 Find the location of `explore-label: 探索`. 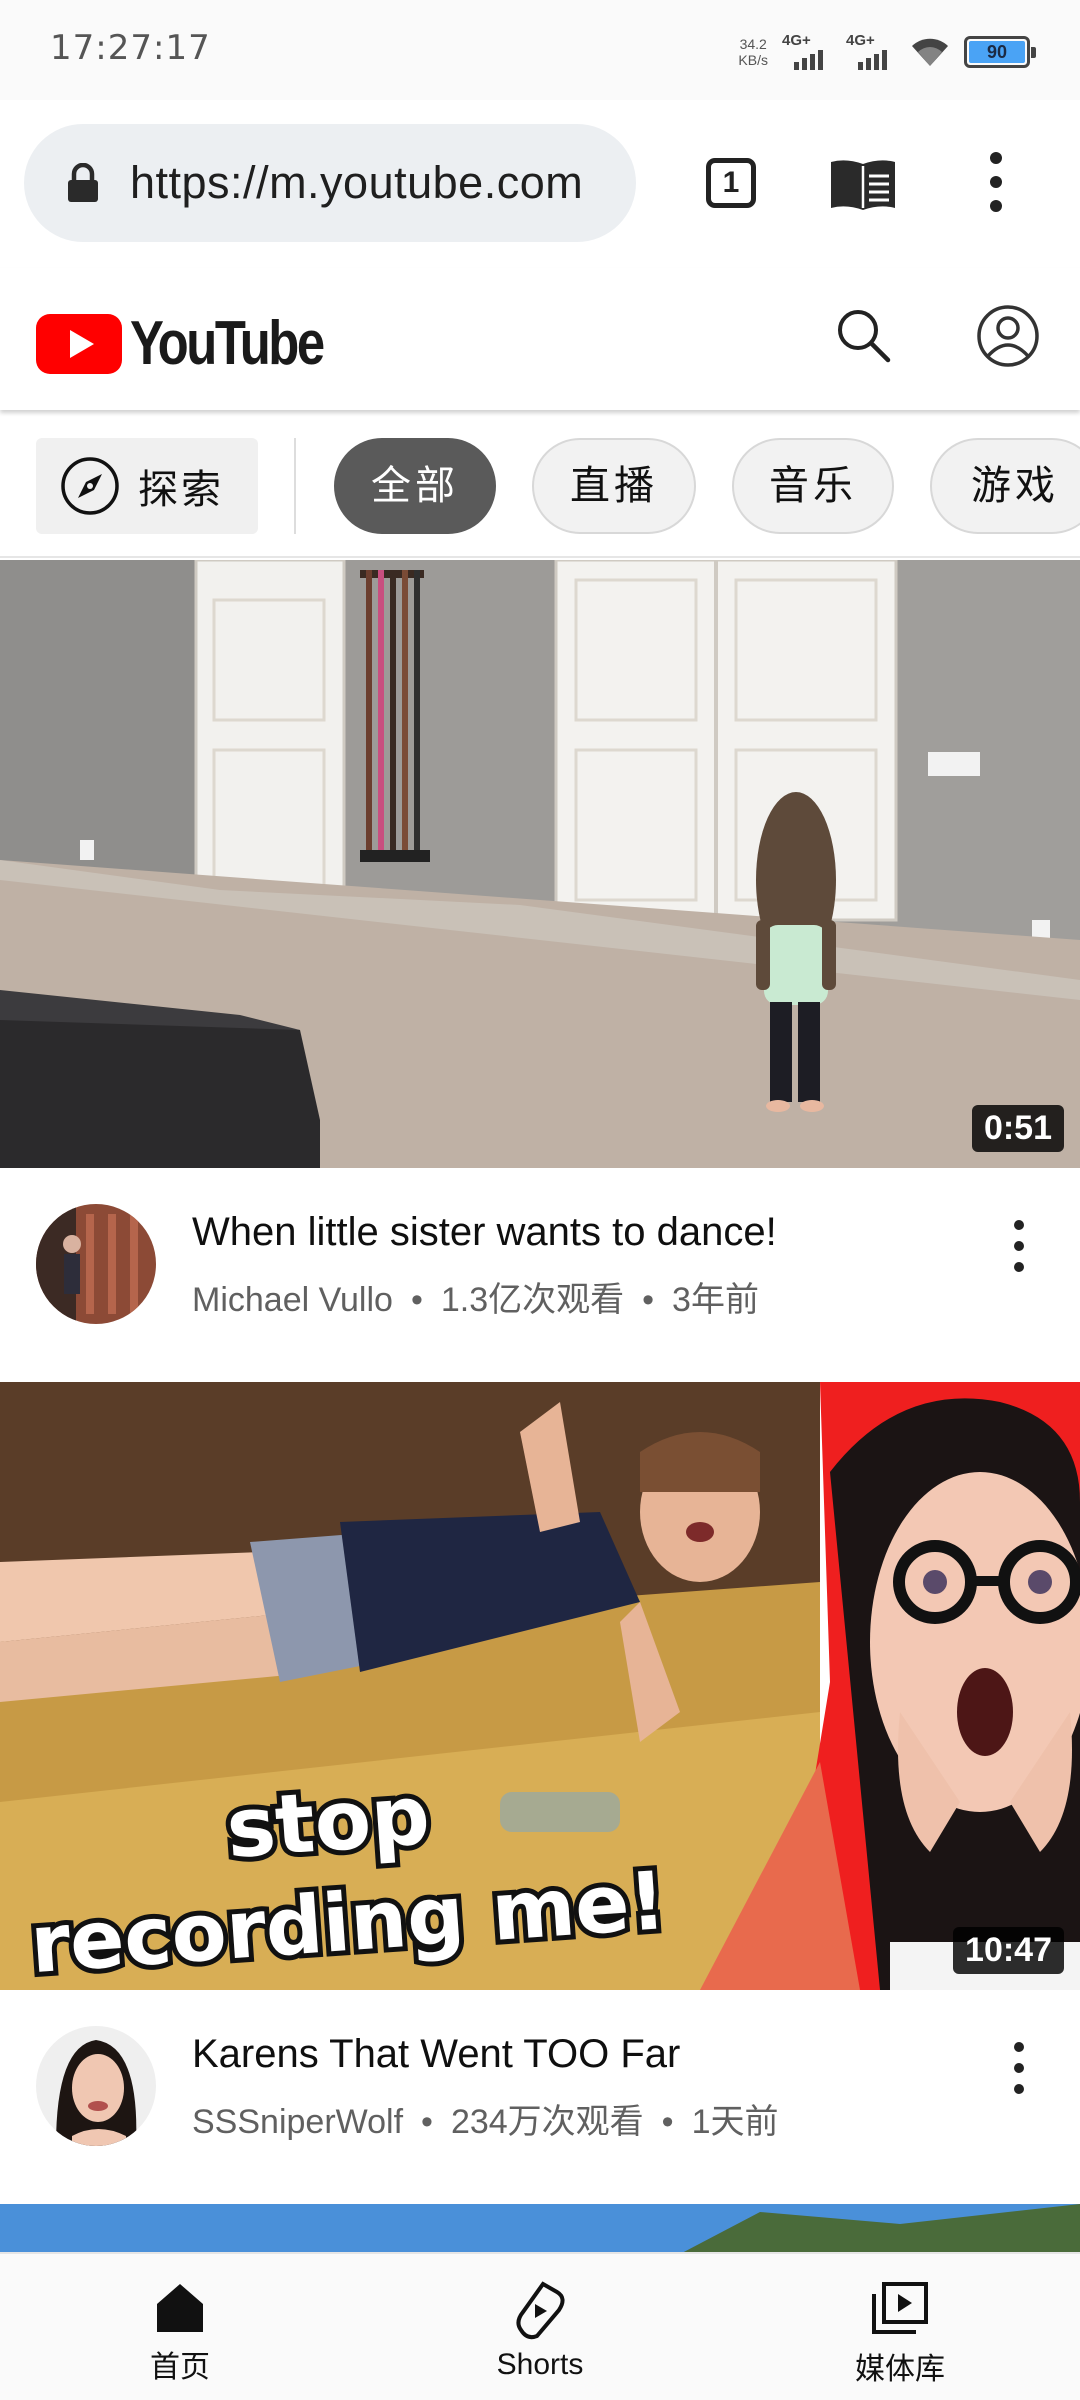

explore-label: 探索 is located at coordinates (181, 490).